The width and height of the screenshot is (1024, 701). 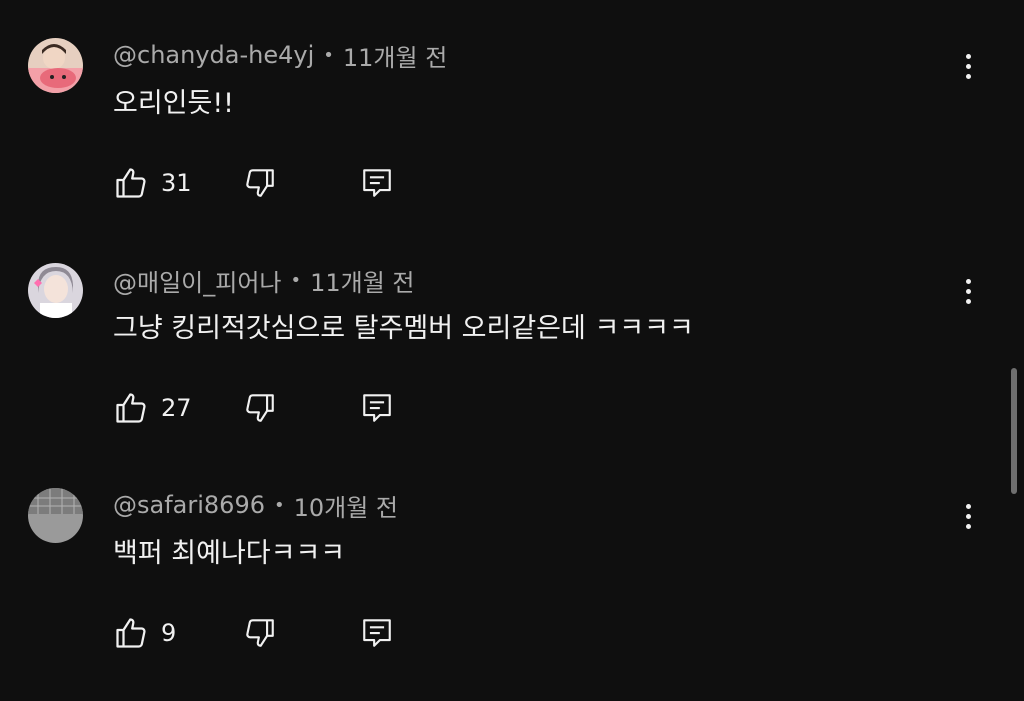 What do you see at coordinates (152, 408) in the screenshot?
I see `like-button: 27` at bounding box center [152, 408].